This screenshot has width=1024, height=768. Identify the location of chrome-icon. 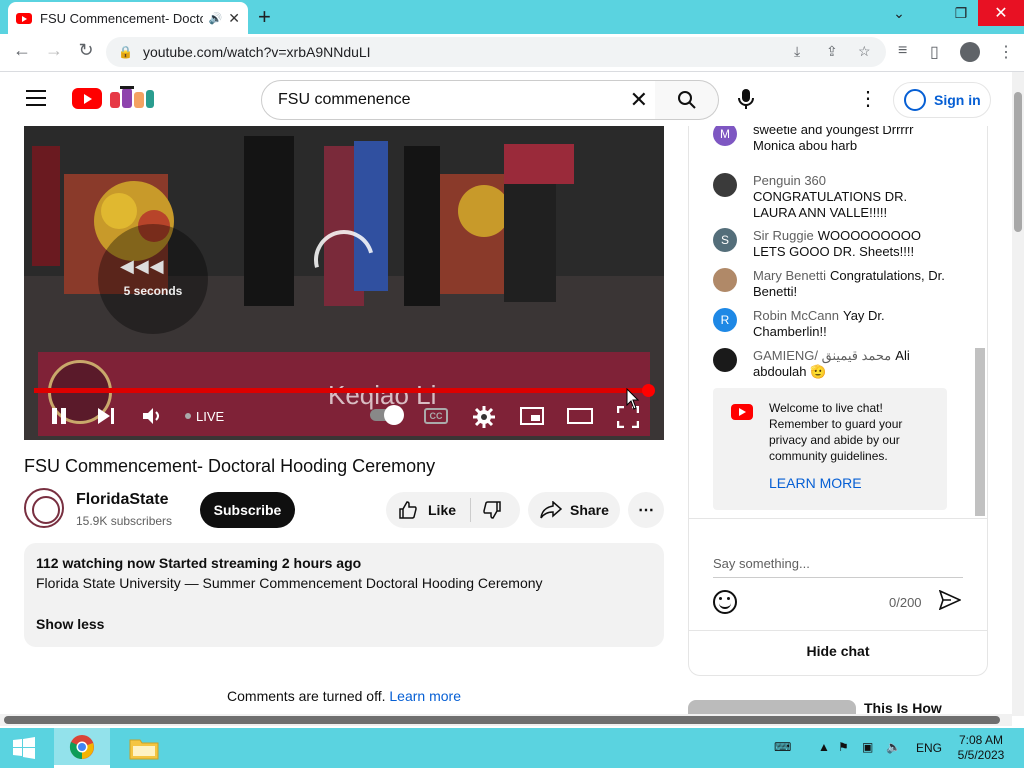
(81, 746).